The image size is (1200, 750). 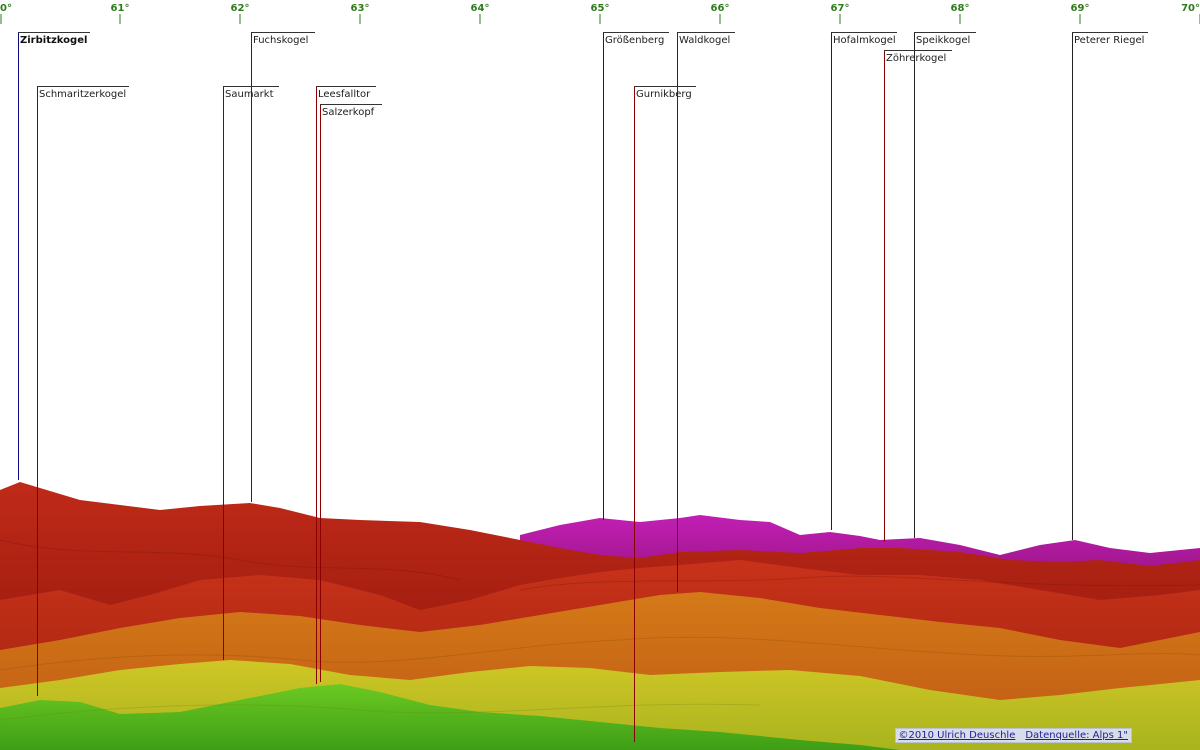 I want to click on peak-label: Schmaritzerkogel, so click(x=82, y=94).